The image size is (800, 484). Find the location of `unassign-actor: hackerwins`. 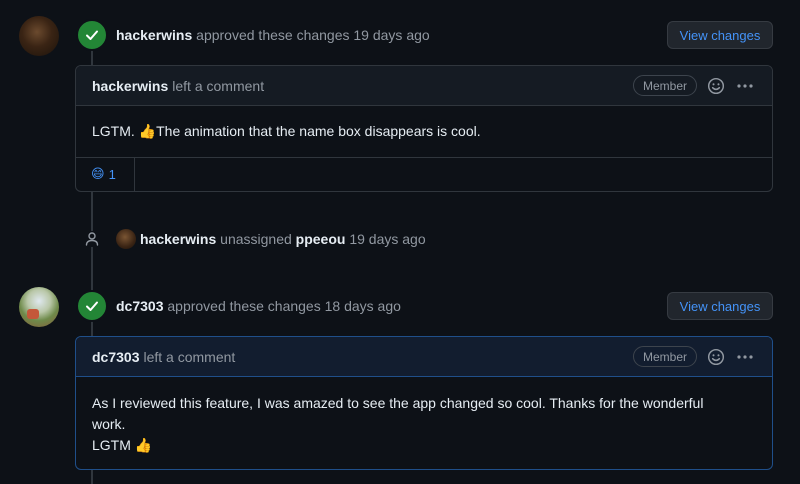

unassign-actor: hackerwins is located at coordinates (178, 239).